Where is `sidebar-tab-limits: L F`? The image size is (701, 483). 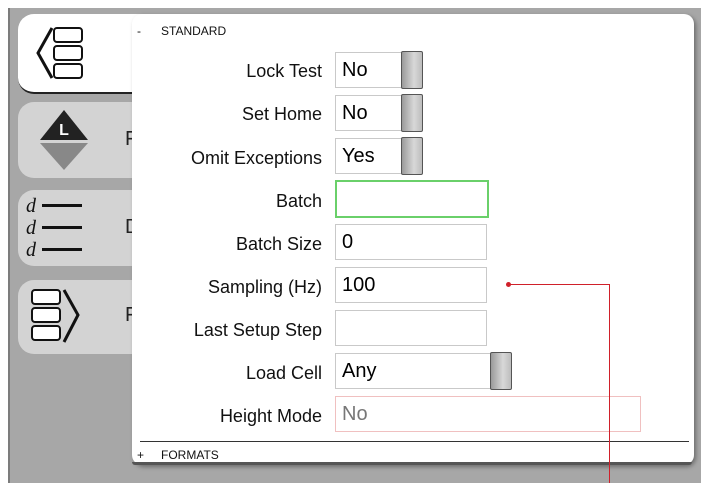
sidebar-tab-limits: L F is located at coordinates (83, 140).